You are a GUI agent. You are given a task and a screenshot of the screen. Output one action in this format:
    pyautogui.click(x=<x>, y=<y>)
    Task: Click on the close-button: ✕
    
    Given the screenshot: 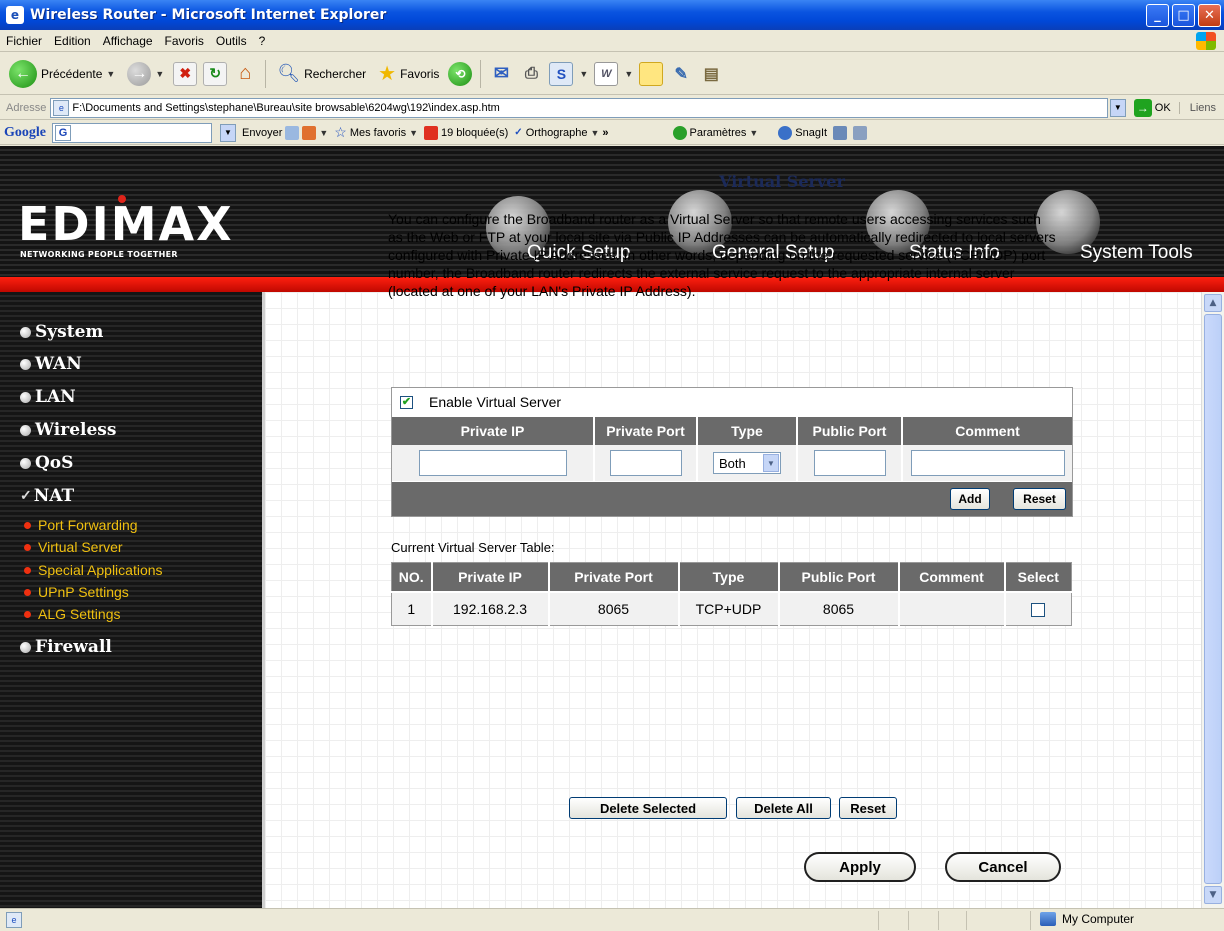 What is the action you would take?
    pyautogui.click(x=1209, y=15)
    